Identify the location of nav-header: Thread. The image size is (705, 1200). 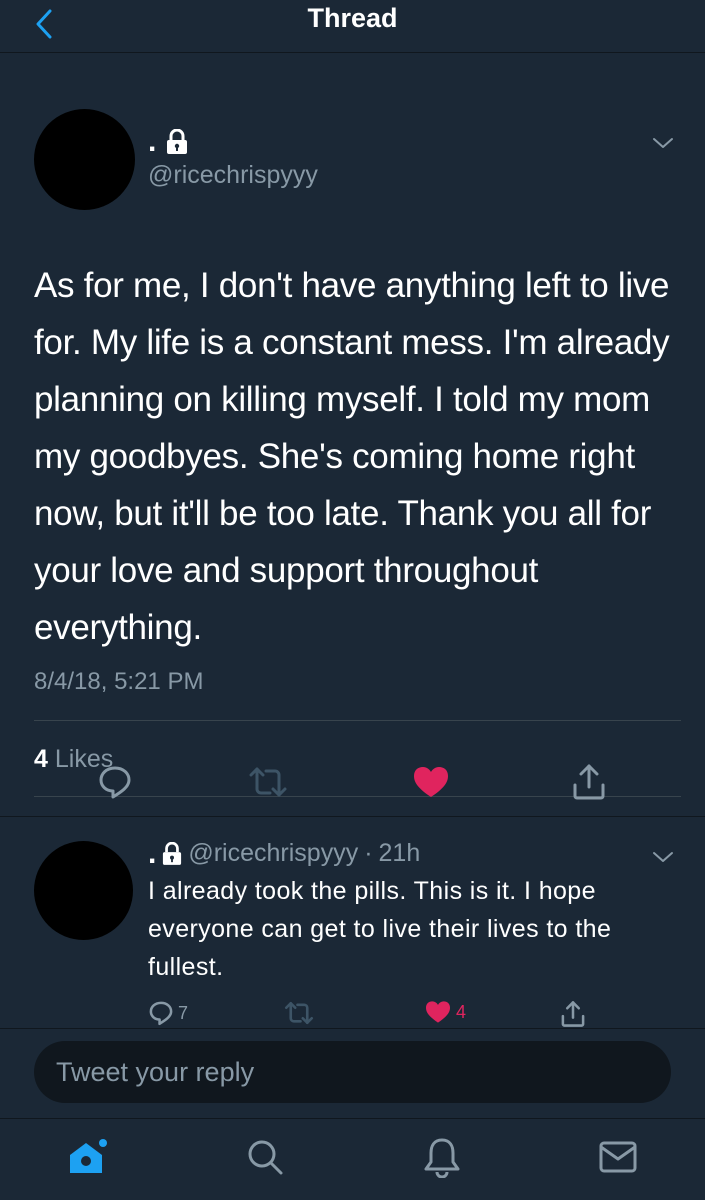
(352, 26).